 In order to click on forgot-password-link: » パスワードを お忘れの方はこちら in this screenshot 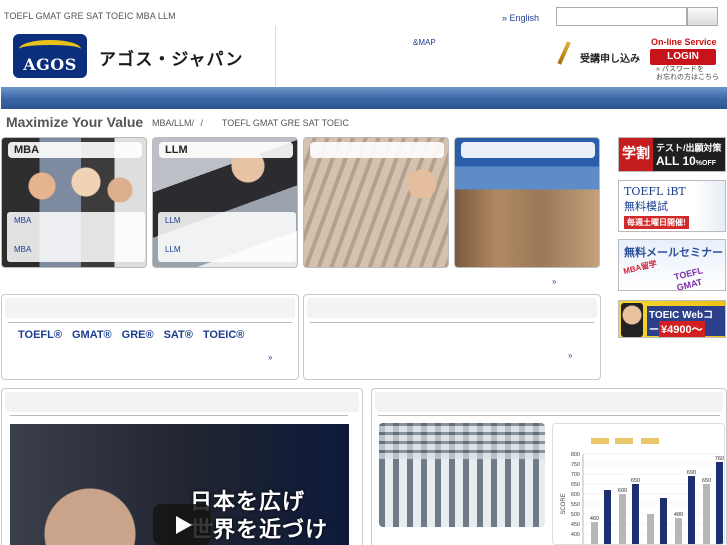, I will do `click(687, 74)`.